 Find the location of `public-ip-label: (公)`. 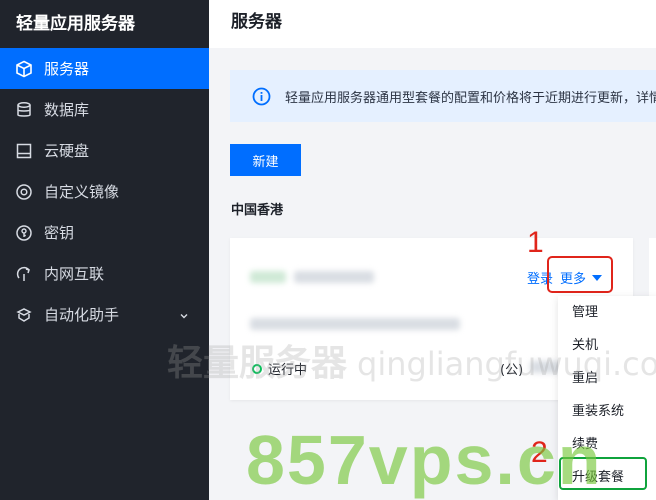

public-ip-label: (公) is located at coordinates (512, 370).